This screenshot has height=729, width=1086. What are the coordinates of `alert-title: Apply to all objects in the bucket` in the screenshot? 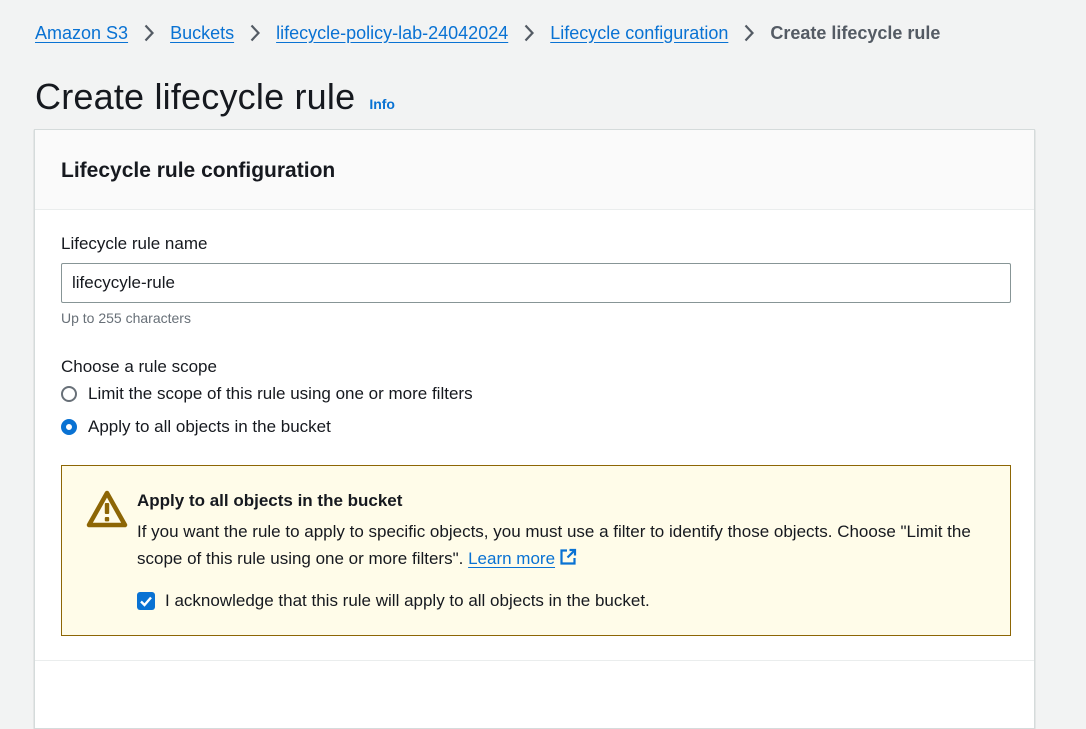 It's located at (270, 500).